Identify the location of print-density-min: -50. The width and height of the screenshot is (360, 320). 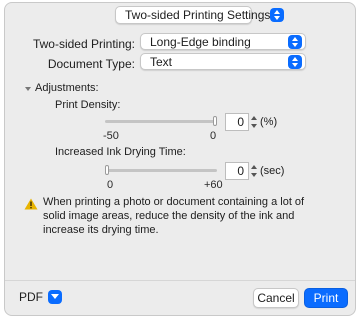
(111, 136).